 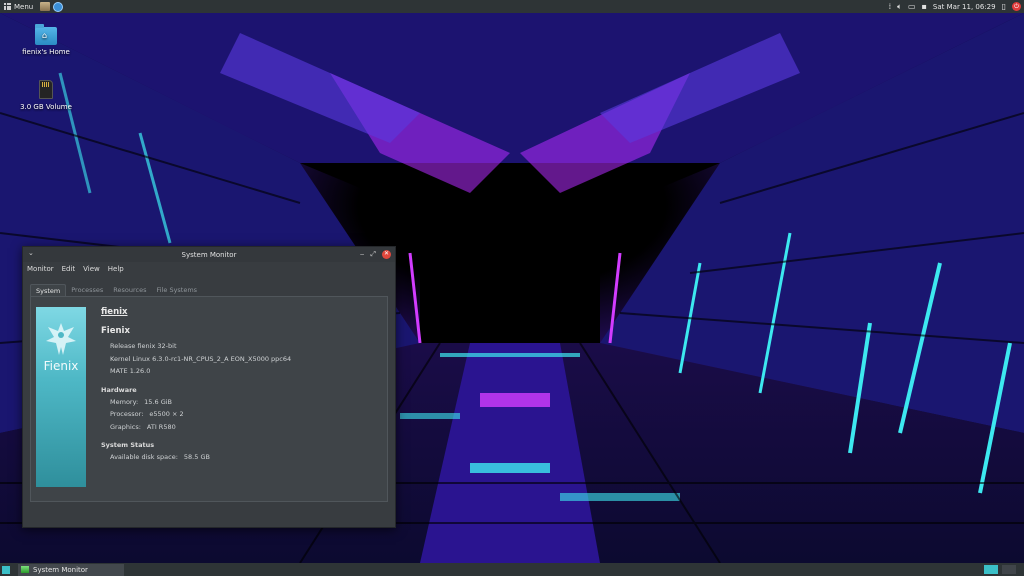 I want to click on memory-value: 15.6 GiB, so click(x=158, y=401).